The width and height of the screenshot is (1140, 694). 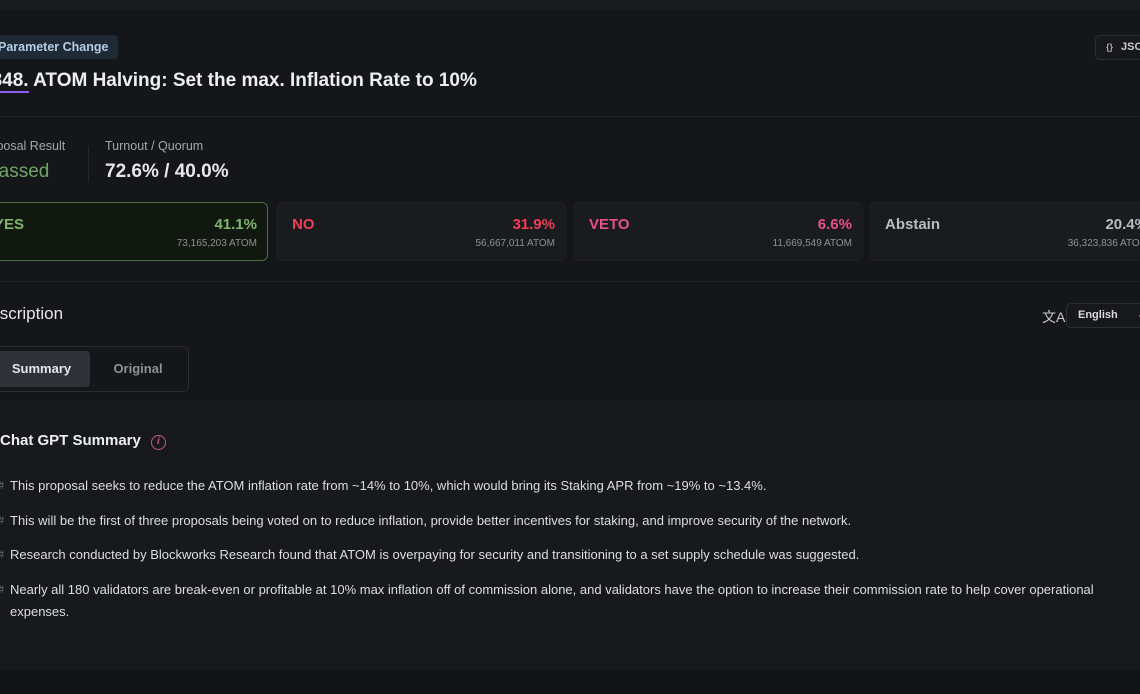 I want to click on tab-original: Original, so click(x=138, y=369).